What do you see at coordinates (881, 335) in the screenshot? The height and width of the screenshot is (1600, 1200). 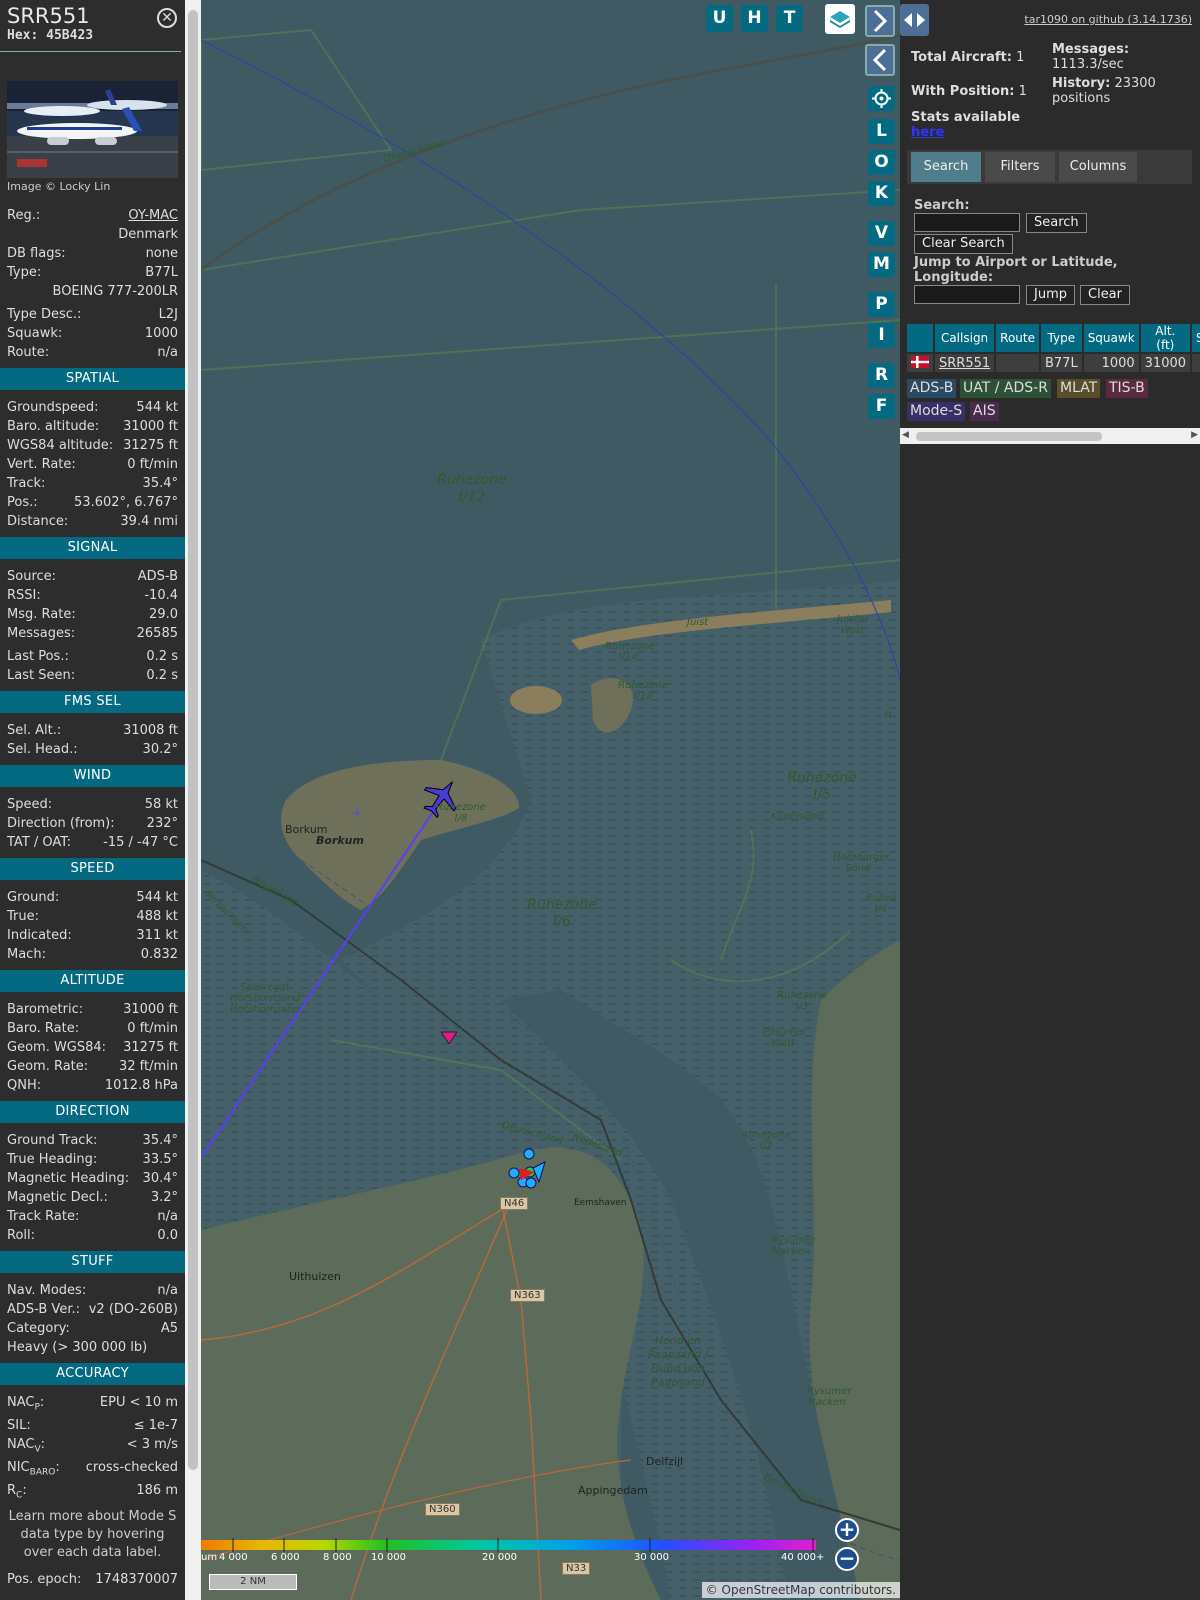 I see `map-button-i: I` at bounding box center [881, 335].